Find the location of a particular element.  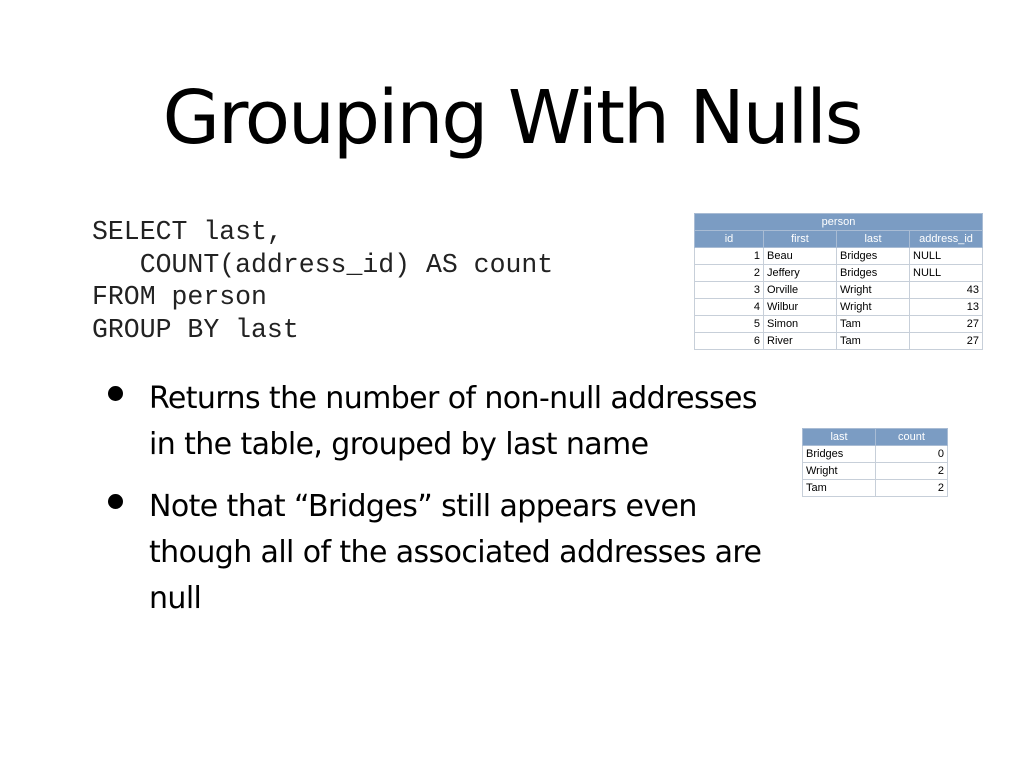

result-table-body: Bridges 0 Wright 2 Tam 2 is located at coordinates (875, 471).